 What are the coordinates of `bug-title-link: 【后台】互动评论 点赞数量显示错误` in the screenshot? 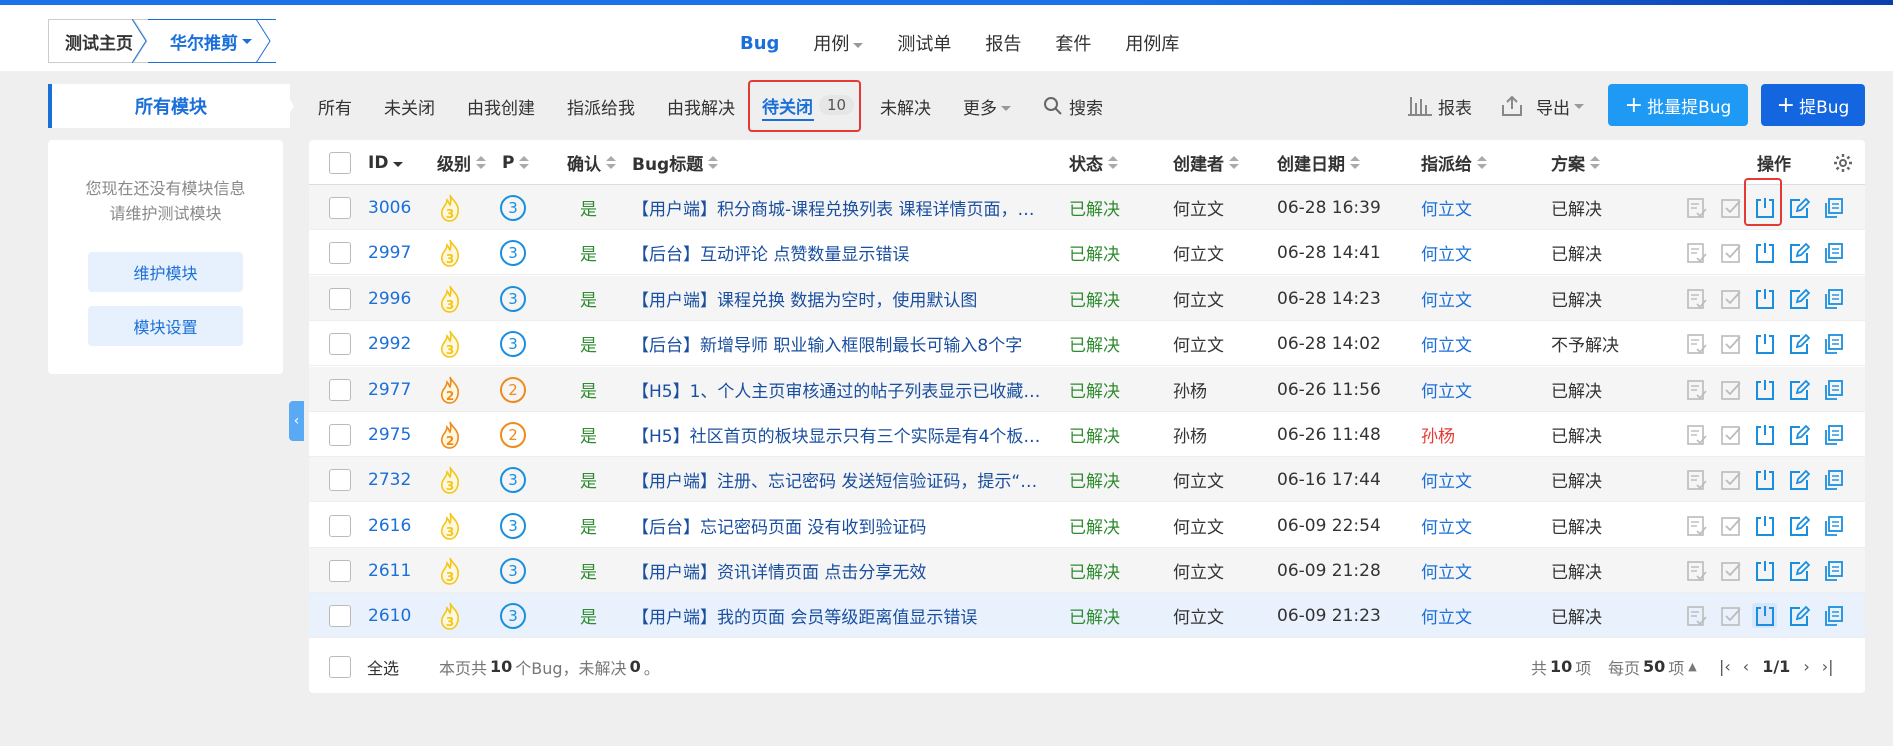 It's located at (844, 252).